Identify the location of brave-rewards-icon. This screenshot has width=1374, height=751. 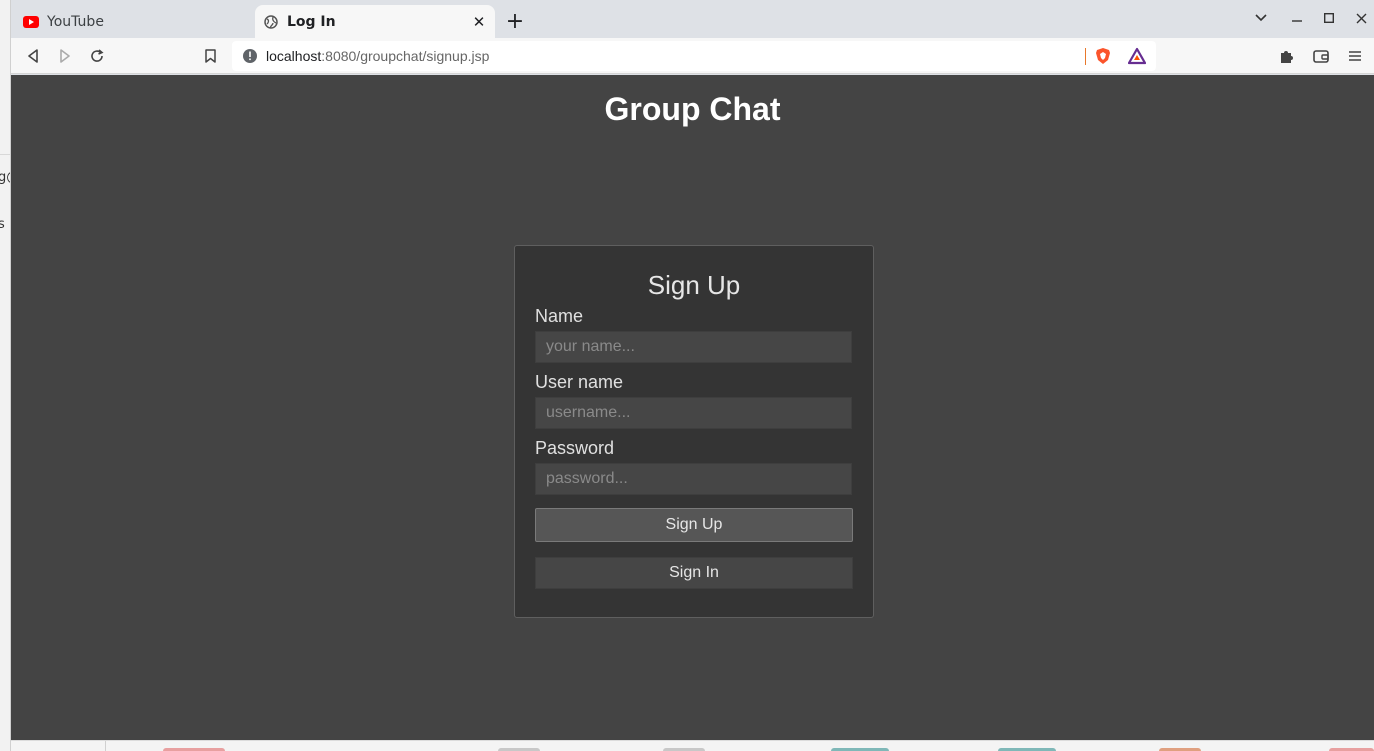
(1137, 56).